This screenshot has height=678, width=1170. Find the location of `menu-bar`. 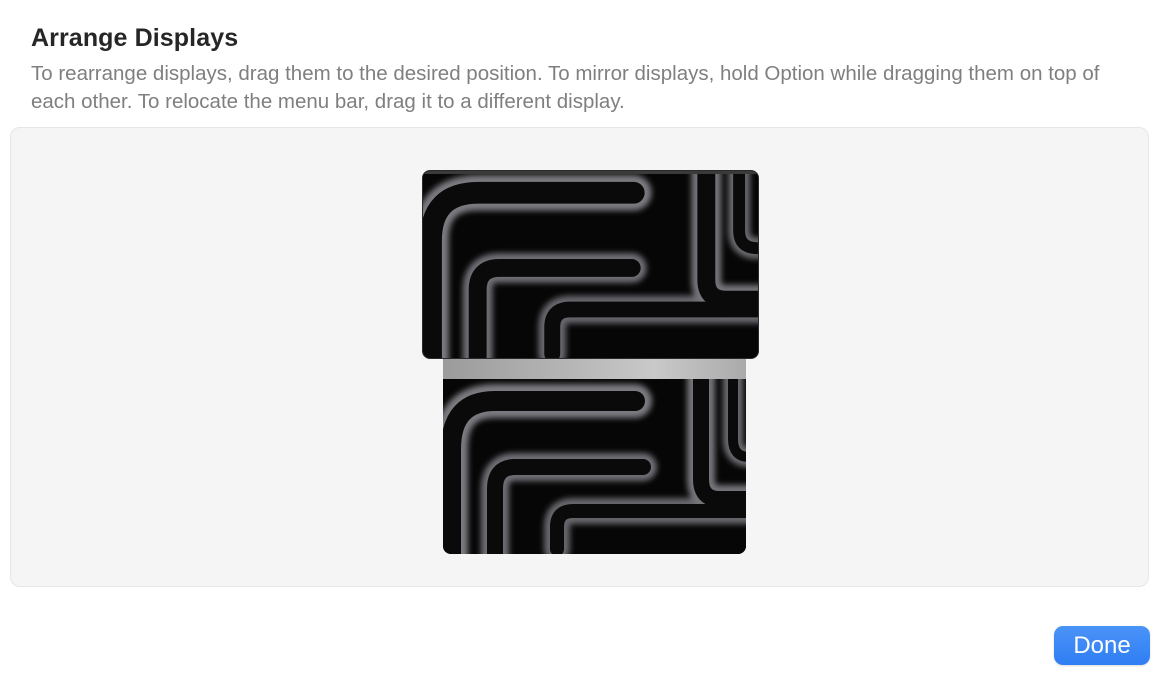

menu-bar is located at coordinates (594, 369).